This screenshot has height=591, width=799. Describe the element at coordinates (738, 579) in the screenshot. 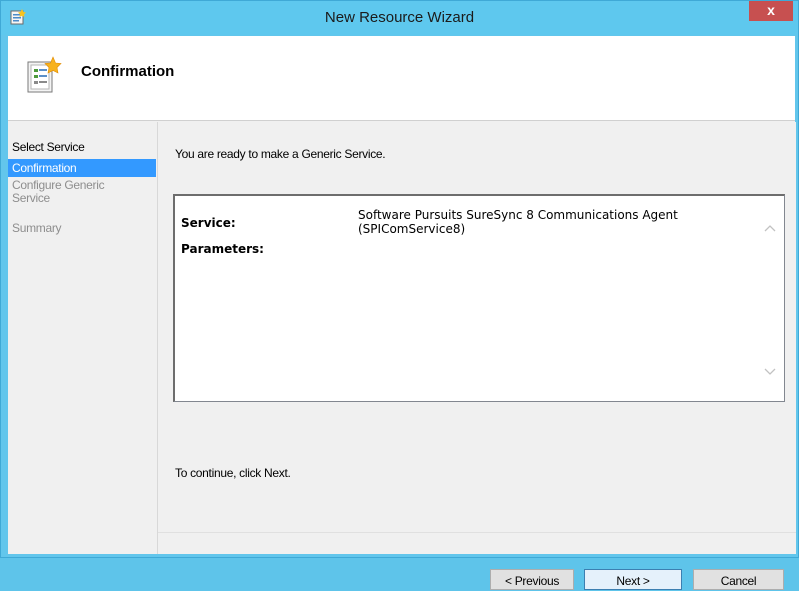

I see `cancel-button: Cancel` at that location.